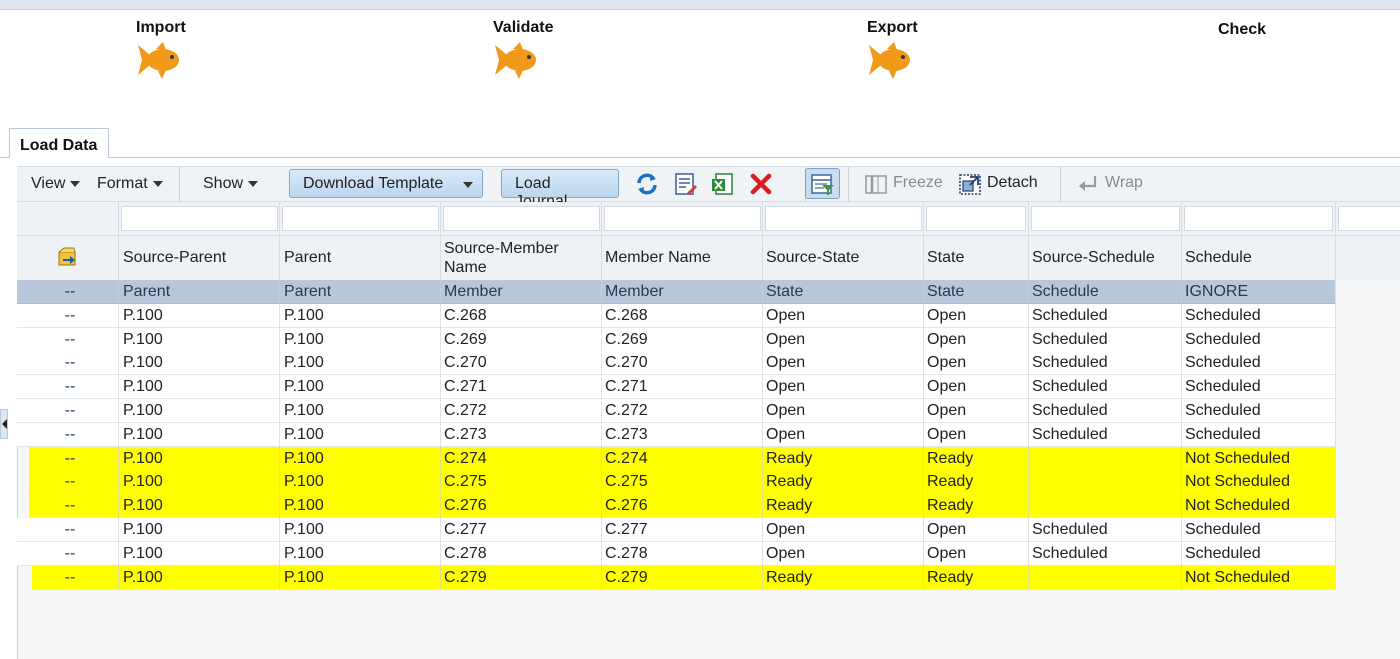 Image resolution: width=1400 pixels, height=659 pixels. I want to click on load-journal-button: Load Journal, so click(560, 189).